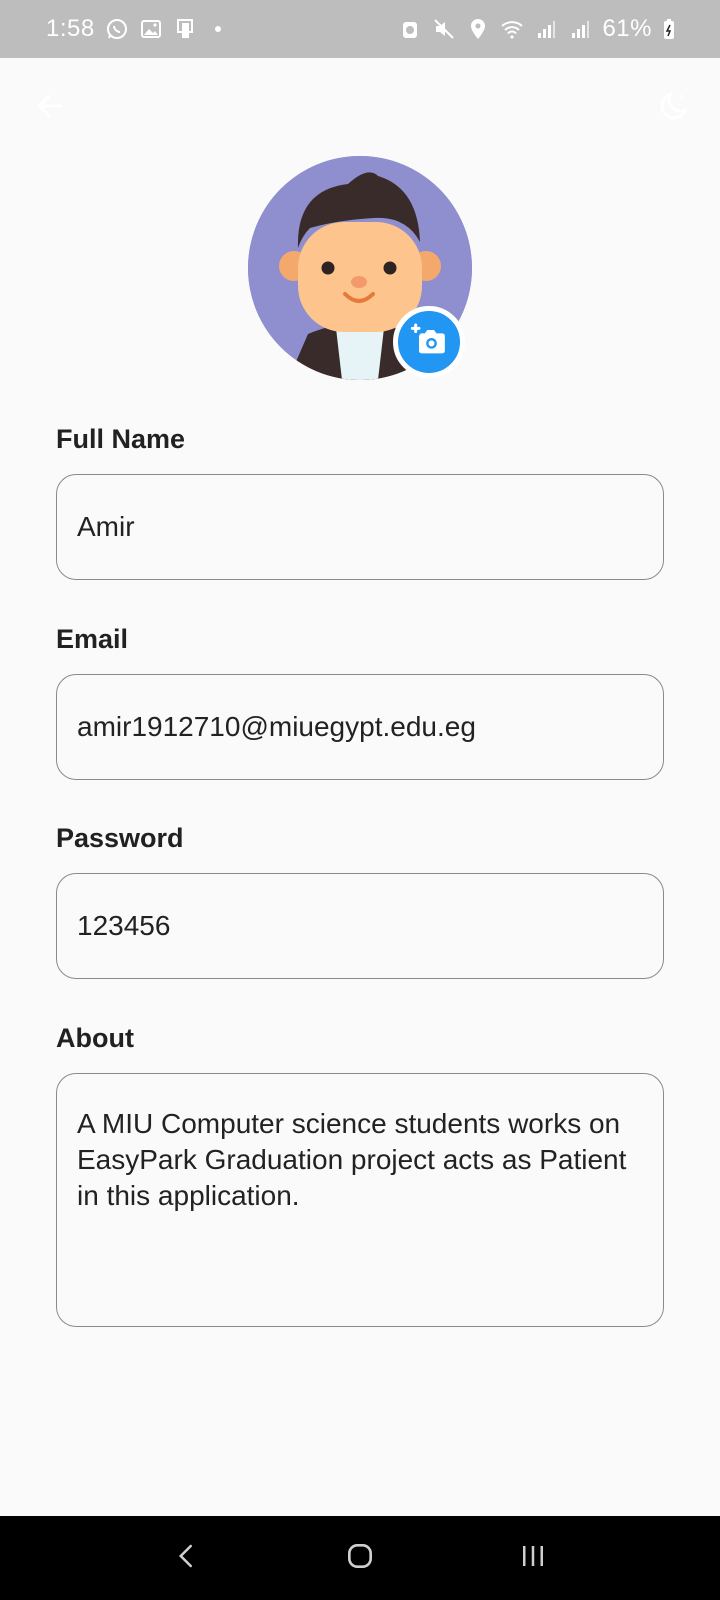 The width and height of the screenshot is (720, 1600). I want to click on recents-nav-icon, so click(533, 1558).